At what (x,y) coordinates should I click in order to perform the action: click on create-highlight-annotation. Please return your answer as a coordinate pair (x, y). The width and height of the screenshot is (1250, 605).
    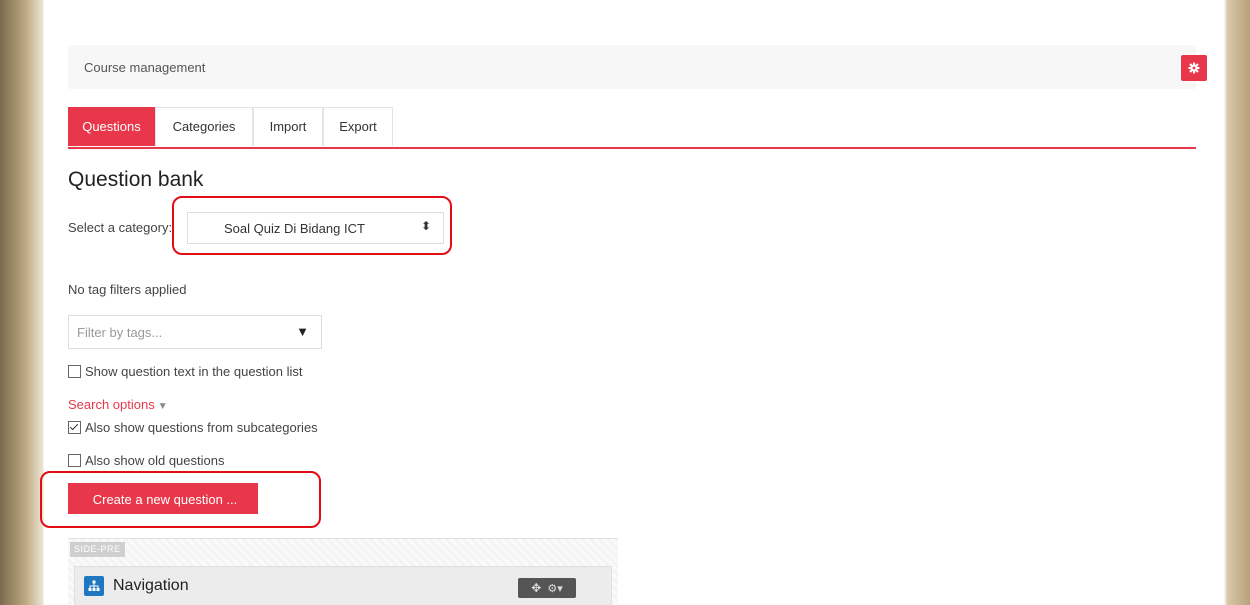
    Looking at the image, I should click on (180, 499).